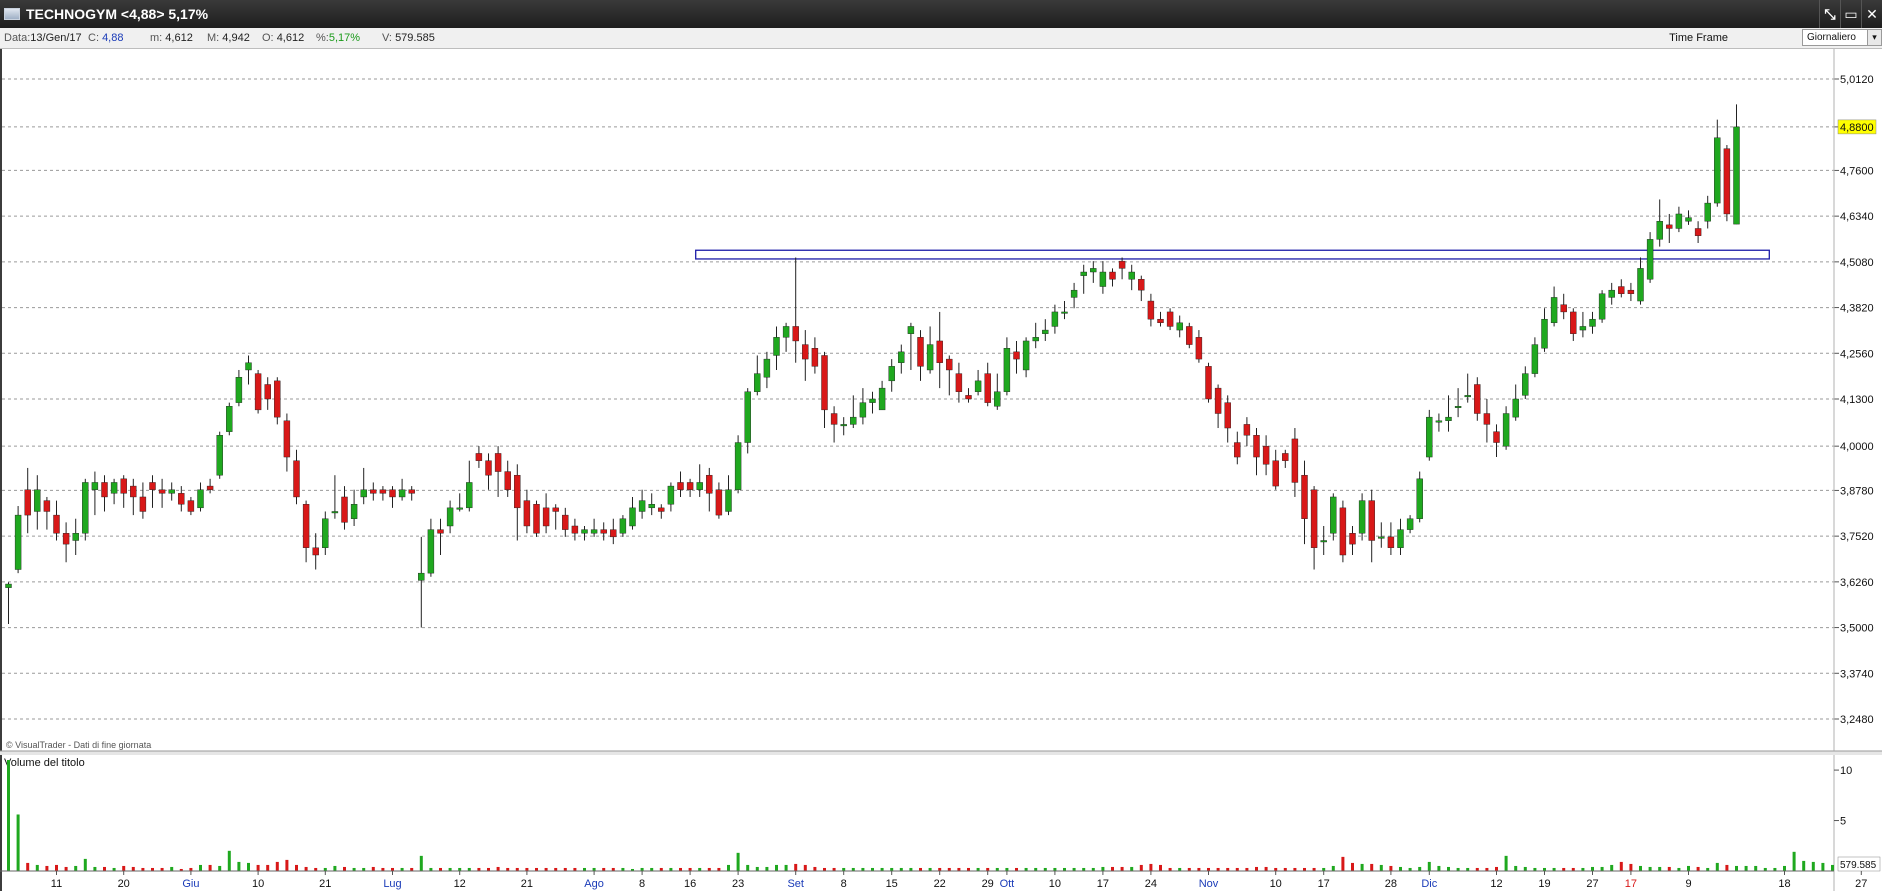  I want to click on price-tick-label: 3,8780, so click(1857, 491).